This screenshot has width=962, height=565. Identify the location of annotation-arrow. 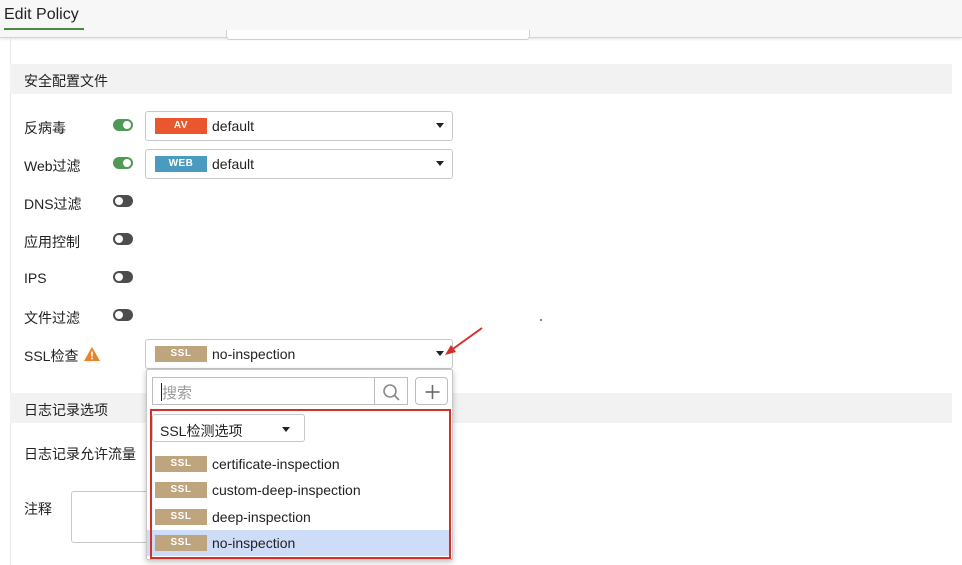
(464, 341).